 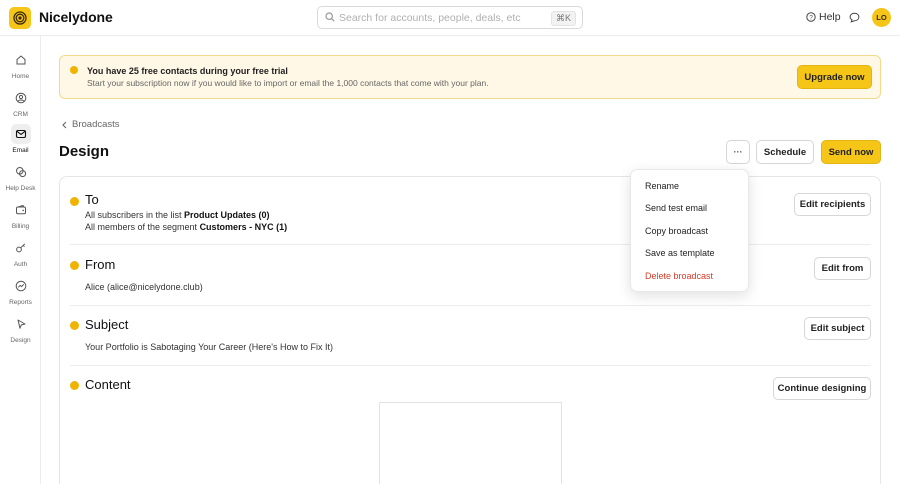 I want to click on pen-tool-icon, so click(x=21, y=324).